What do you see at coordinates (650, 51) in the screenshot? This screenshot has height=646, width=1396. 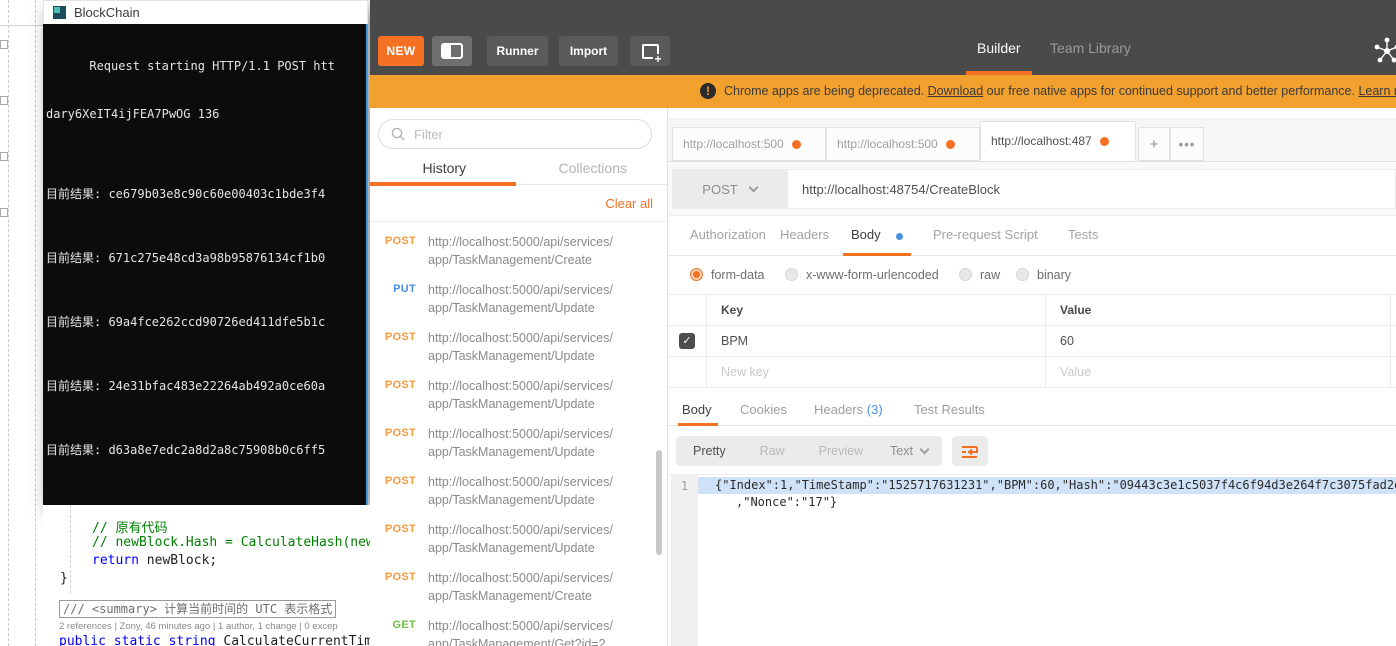 I see `new-window-button` at bounding box center [650, 51].